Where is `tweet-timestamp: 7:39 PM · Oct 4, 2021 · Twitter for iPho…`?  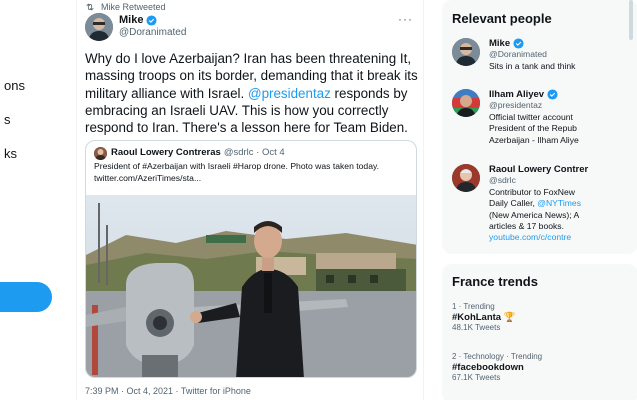 tweet-timestamp: 7:39 PM · Oct 4, 2021 · Twitter for iPho… is located at coordinates (168, 391).